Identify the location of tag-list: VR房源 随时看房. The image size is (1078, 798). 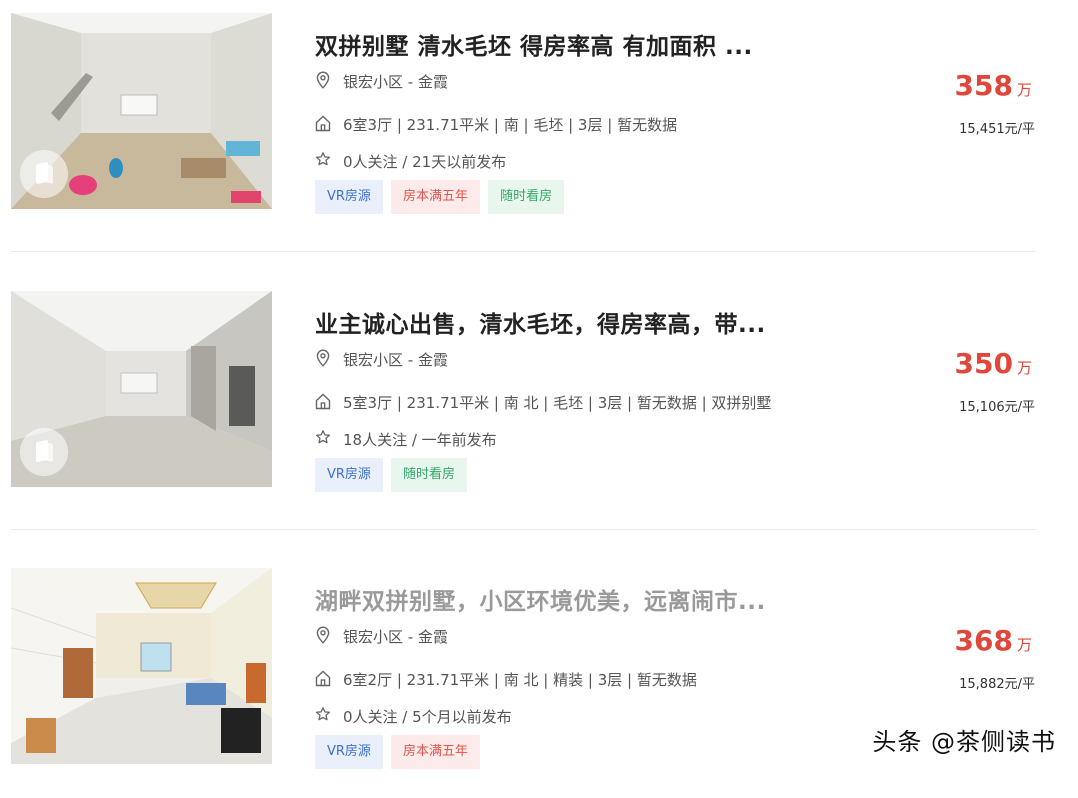
(392, 475).